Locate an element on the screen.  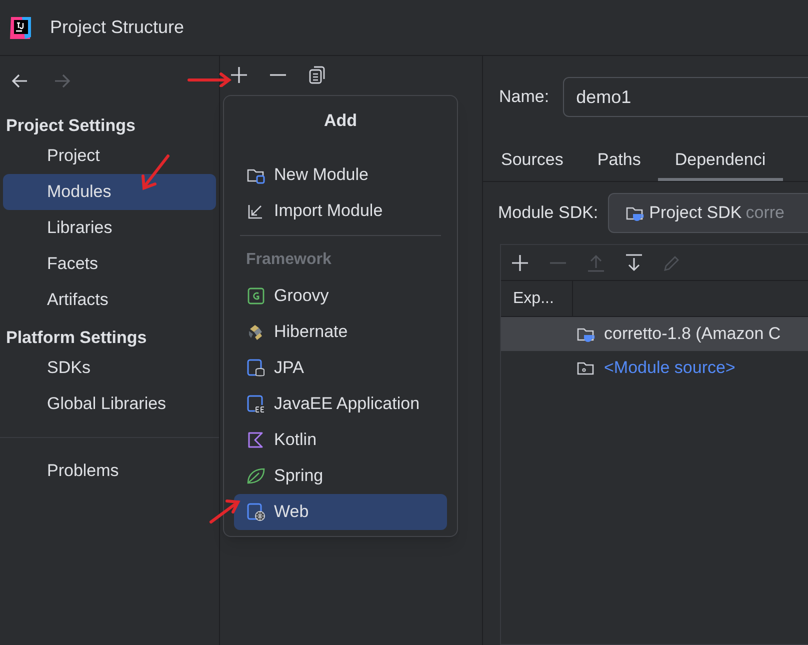
sidebar-item: Libraries is located at coordinates (109, 228).